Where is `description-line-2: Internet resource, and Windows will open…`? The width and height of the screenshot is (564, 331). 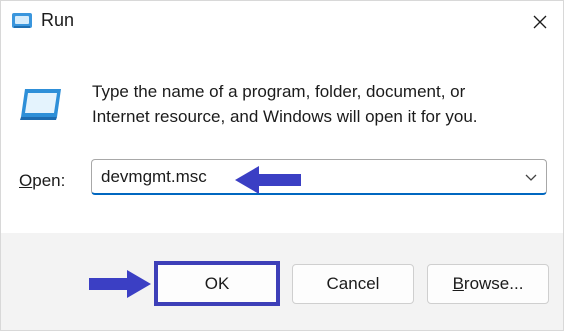
description-line-2: Internet resource, and Windows will open… is located at coordinates (285, 116).